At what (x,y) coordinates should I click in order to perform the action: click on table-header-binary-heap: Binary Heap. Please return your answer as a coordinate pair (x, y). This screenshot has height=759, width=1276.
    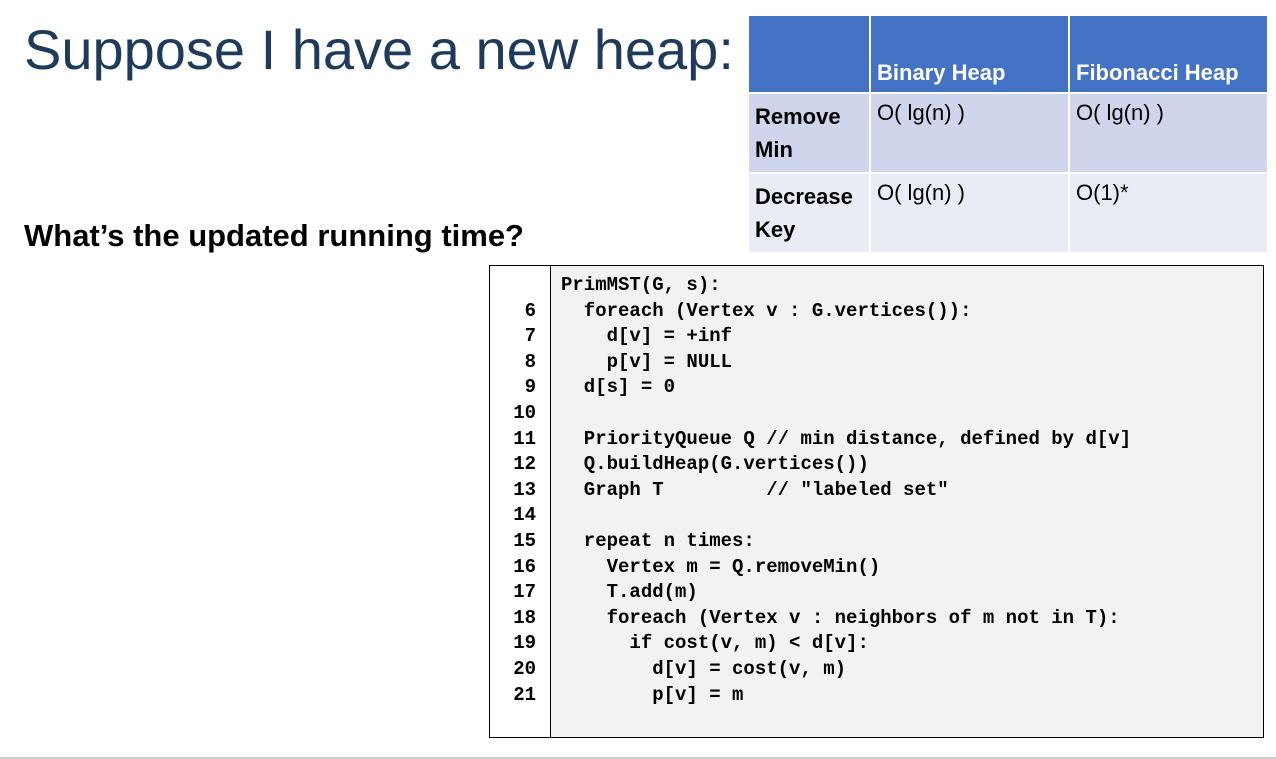
    Looking at the image, I should click on (969, 54).